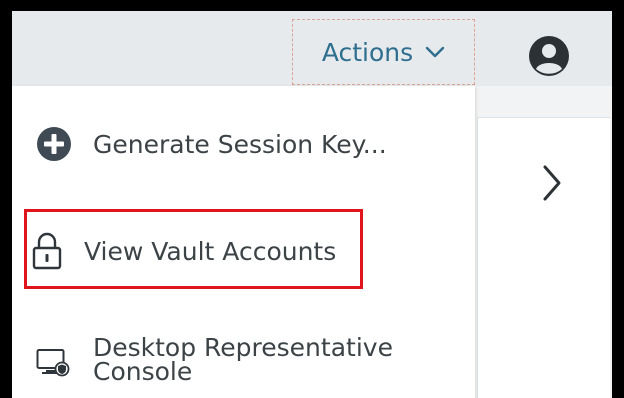 Image resolution: width=624 pixels, height=398 pixels. What do you see at coordinates (210, 251) in the screenshot?
I see `menu-item-label: View Vault Accounts` at bounding box center [210, 251].